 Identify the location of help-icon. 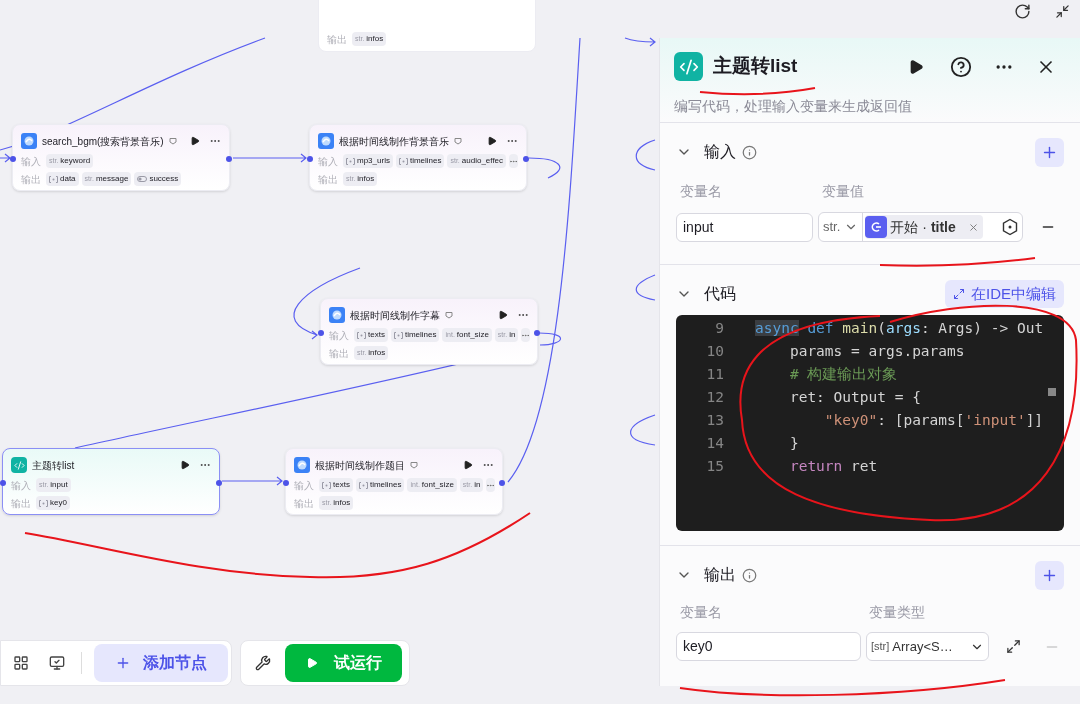
(961, 66).